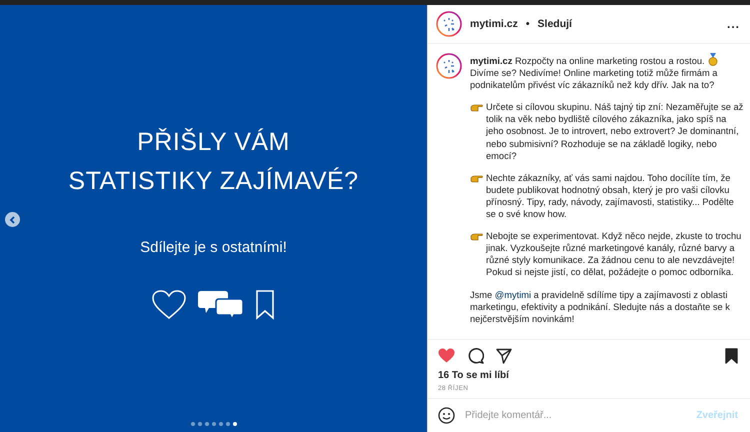 This screenshot has height=432, width=750. What do you see at coordinates (446, 355) in the screenshot?
I see `like-button` at bounding box center [446, 355].